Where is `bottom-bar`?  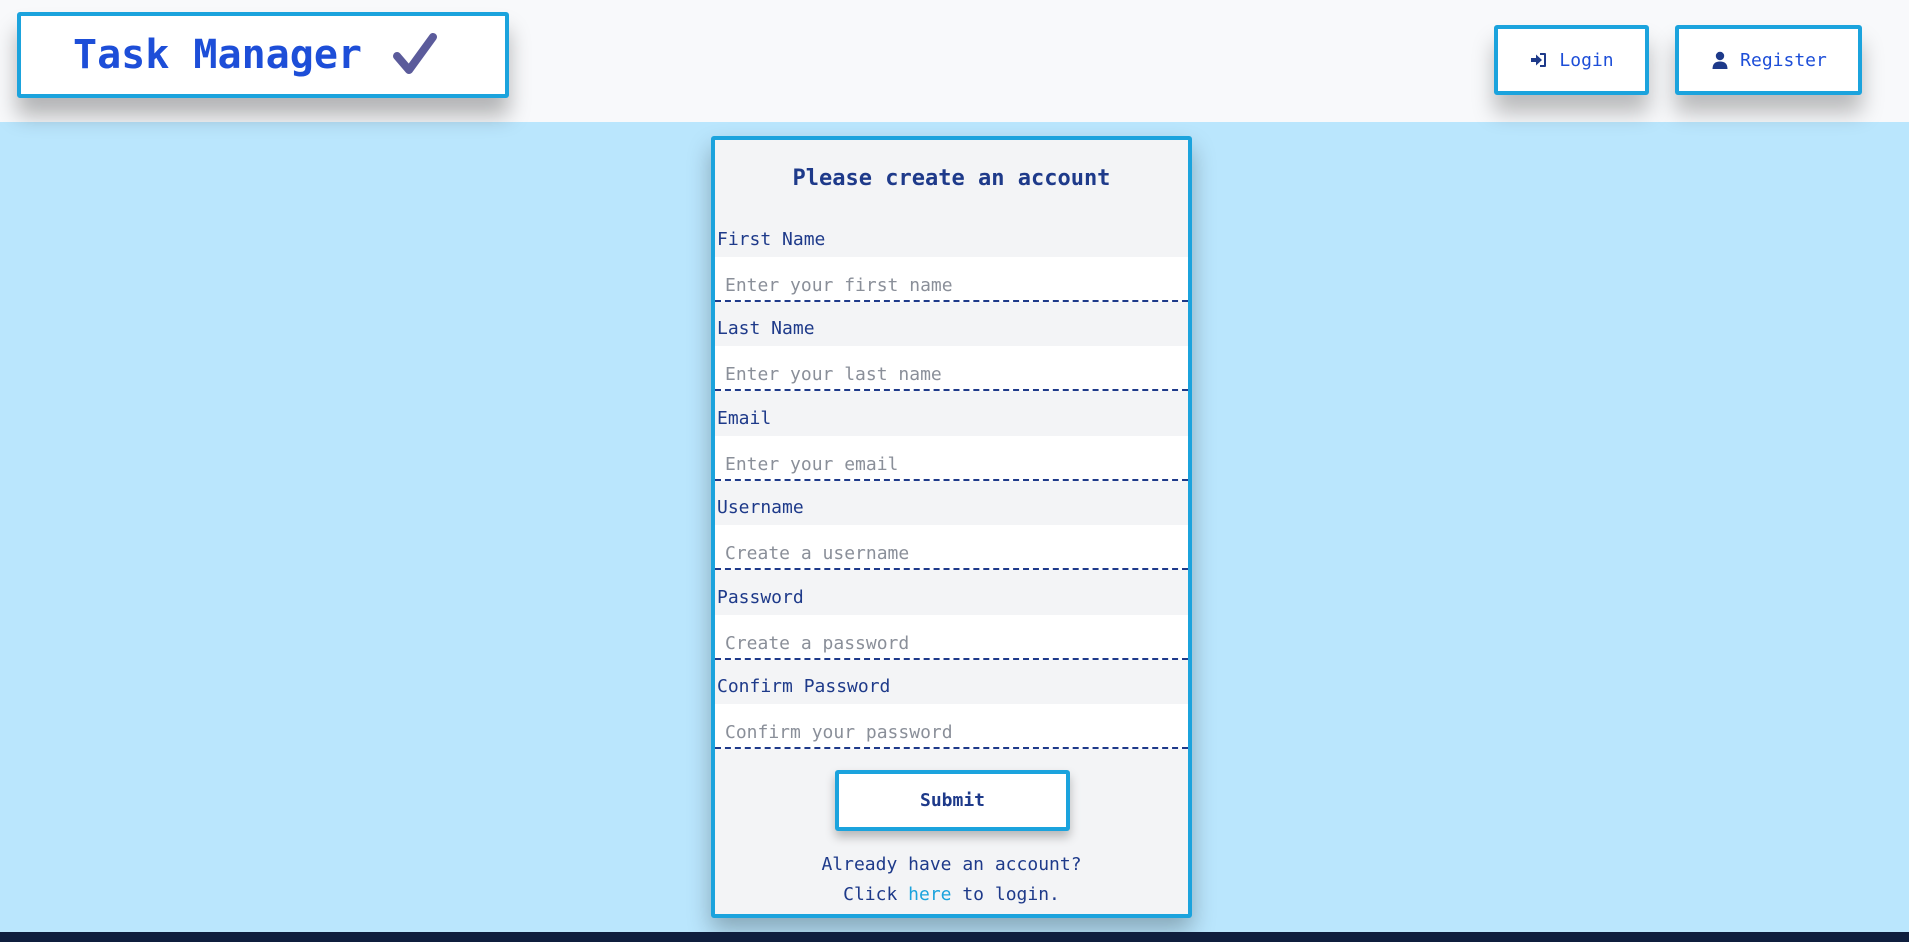 bottom-bar is located at coordinates (954, 937).